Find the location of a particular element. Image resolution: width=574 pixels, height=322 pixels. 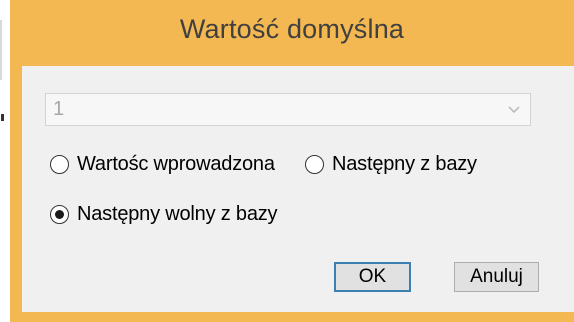

window-bottom-border is located at coordinates (292, 317).